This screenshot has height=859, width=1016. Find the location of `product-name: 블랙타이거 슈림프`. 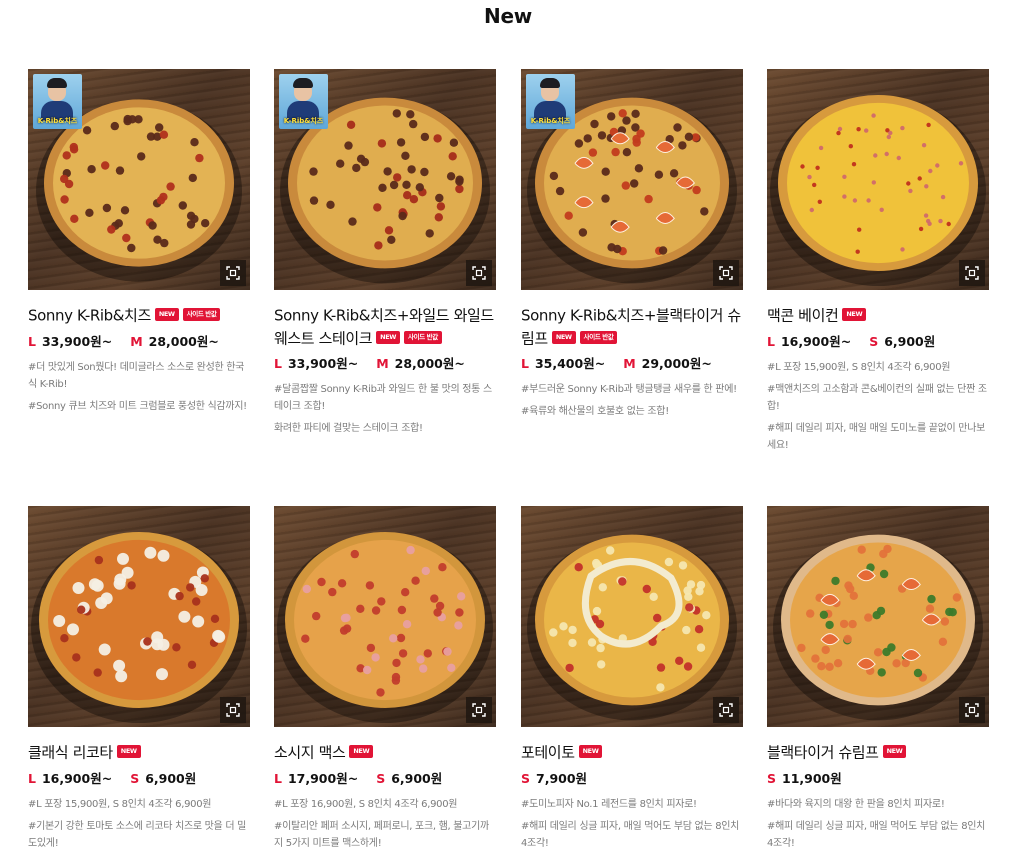

product-name: 블랙타이거 슈림프 is located at coordinates (823, 753).